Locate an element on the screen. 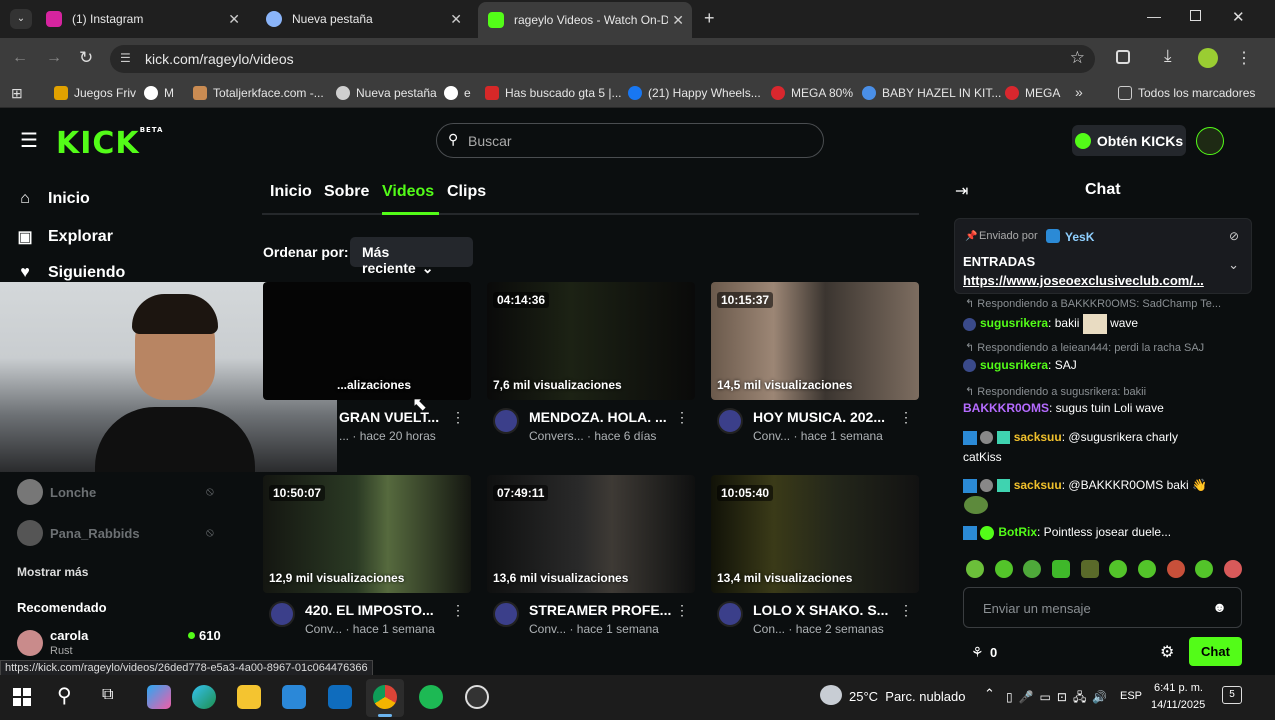  video-thumbnail: 07:49:11 13,6 mil visualizaciones is located at coordinates (591, 534).